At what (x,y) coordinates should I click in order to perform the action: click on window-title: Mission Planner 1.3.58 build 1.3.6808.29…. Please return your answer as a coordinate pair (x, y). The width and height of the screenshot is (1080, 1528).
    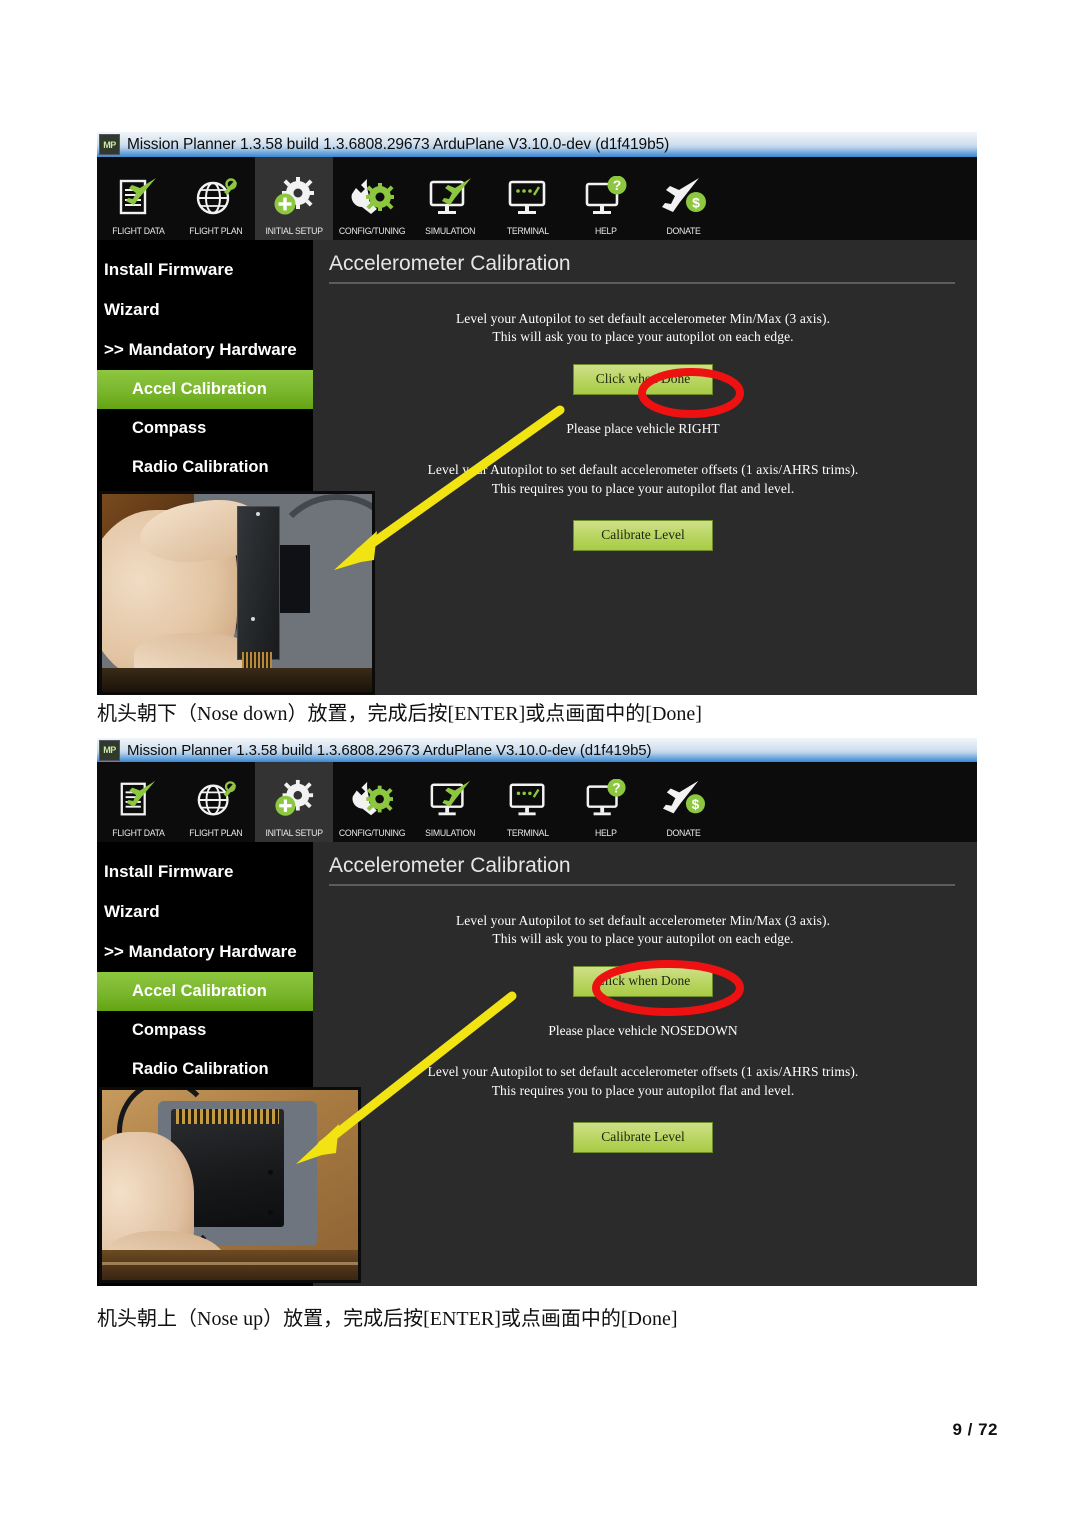
    Looking at the image, I should click on (398, 144).